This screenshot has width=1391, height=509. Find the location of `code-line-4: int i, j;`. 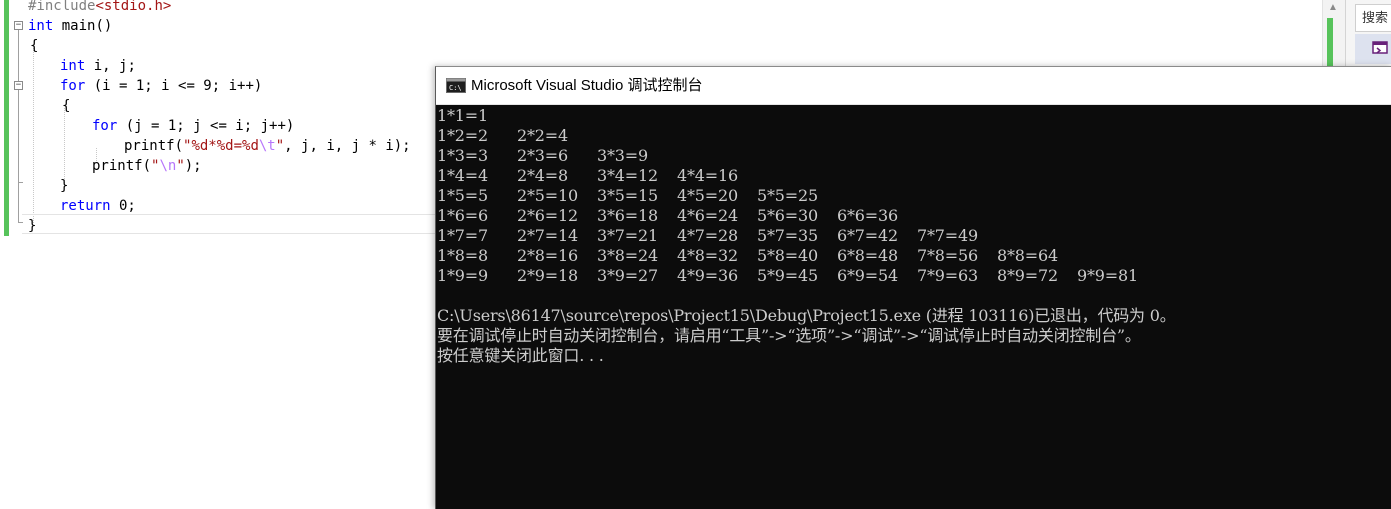

code-line-4: int i, j; is located at coordinates (98, 66).